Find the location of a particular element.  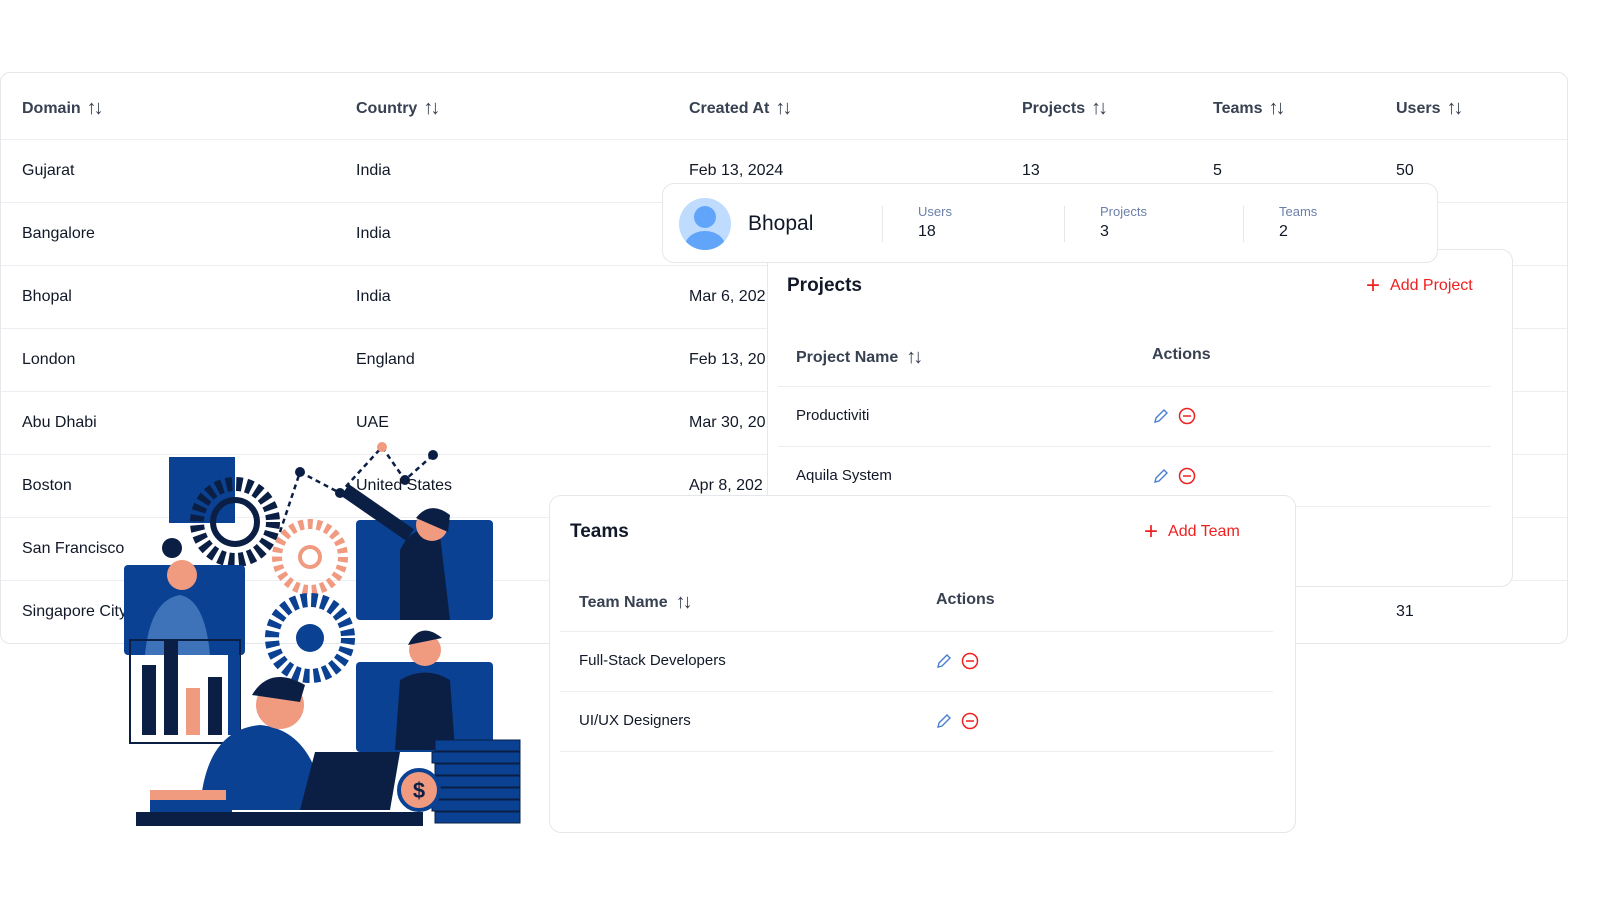

column-header-created-at: Created At ↑↓ is located at coordinates (740, 108).